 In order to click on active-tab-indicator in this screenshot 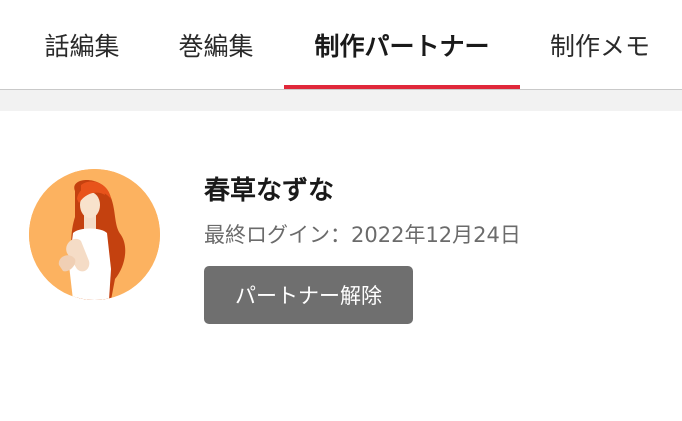, I will do `click(402, 87)`.